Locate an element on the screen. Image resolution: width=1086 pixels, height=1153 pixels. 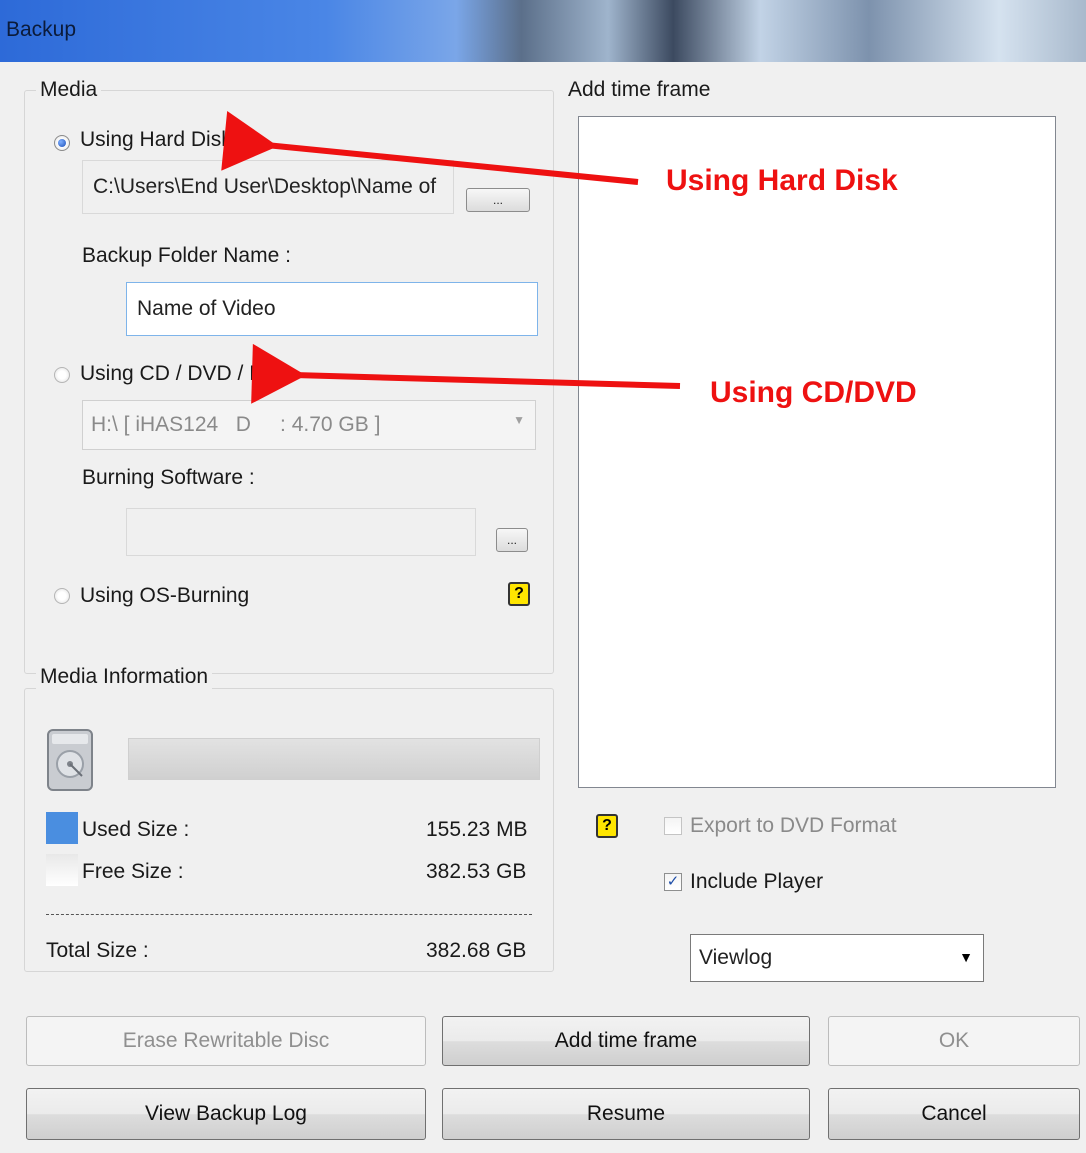
arrow-hard-disk is located at coordinates (430, 147).